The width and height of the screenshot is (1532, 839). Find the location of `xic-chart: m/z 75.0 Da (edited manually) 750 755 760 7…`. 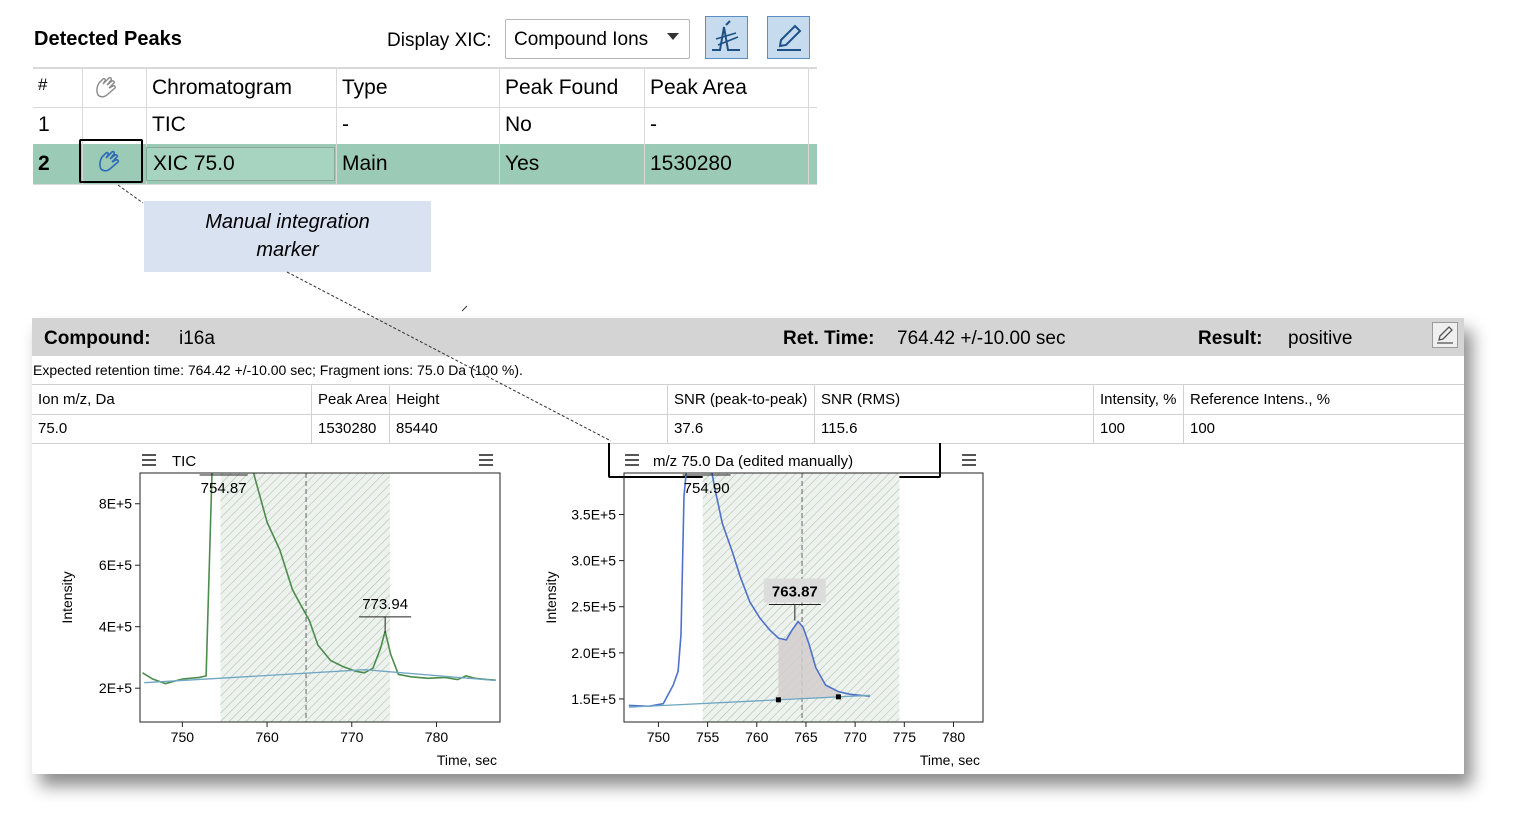

xic-chart: m/z 75.0 Da (edited manually) 750 755 760 7… is located at coordinates (763, 605).